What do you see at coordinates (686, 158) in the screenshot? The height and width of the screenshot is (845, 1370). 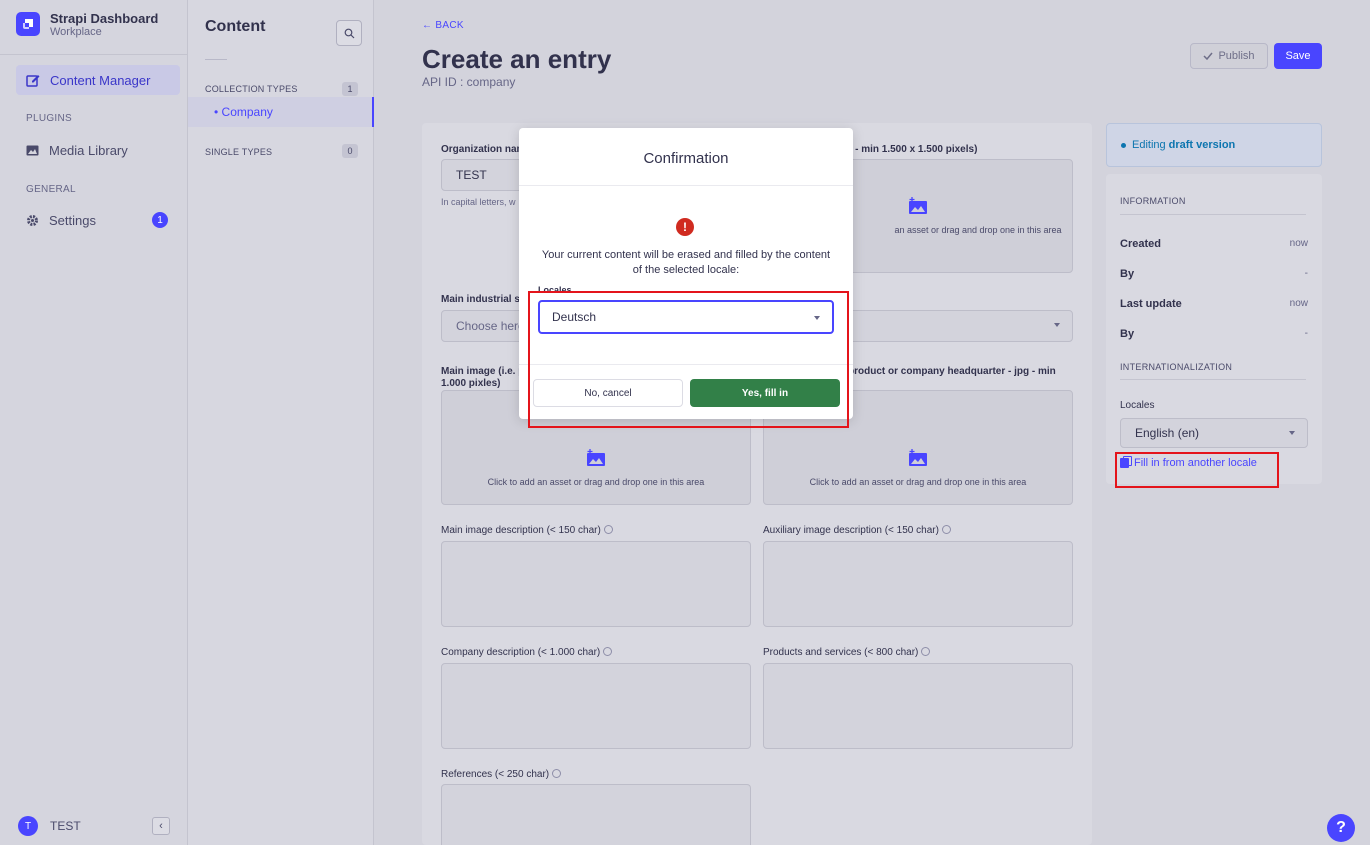 I see `dialog-title: Confirmation` at bounding box center [686, 158].